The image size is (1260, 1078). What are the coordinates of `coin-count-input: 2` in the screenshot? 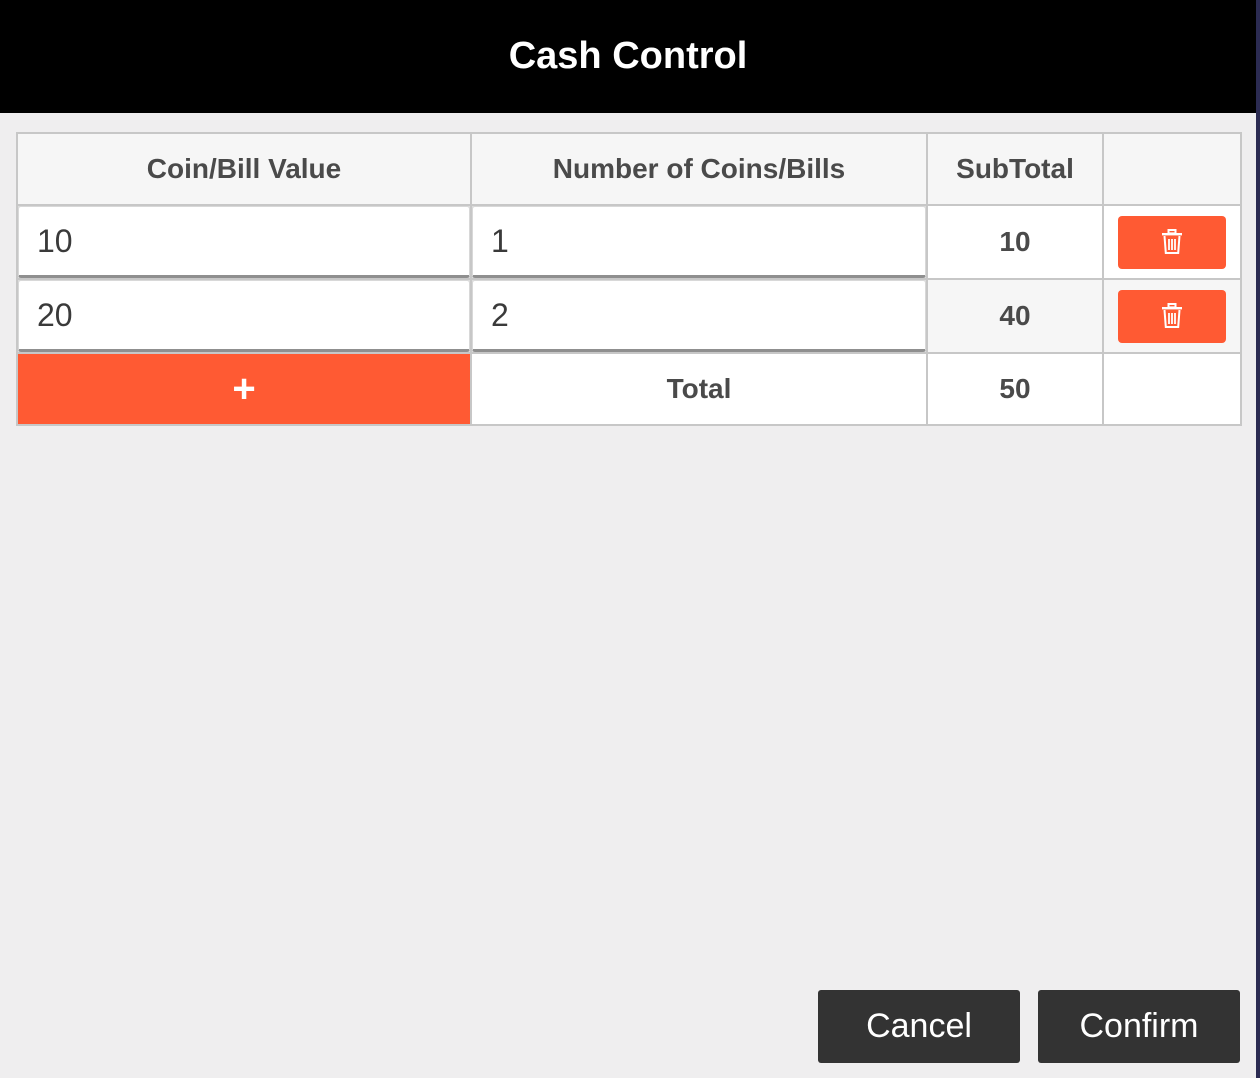 It's located at (699, 316).